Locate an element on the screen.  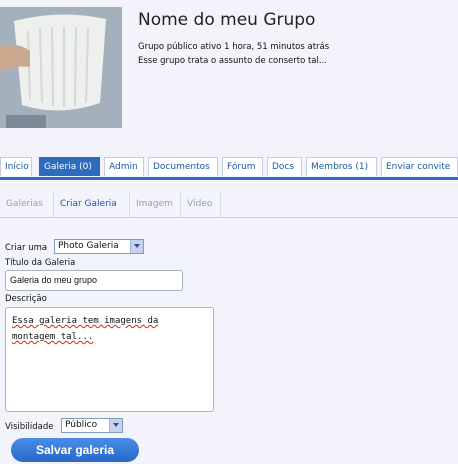
description-line-1: Essa galeria tem imagens da is located at coordinates (85, 321).